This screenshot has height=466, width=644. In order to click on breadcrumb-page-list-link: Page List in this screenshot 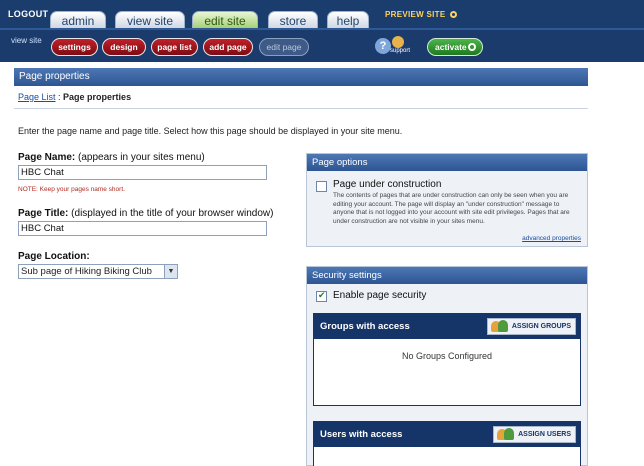, I will do `click(37, 97)`.